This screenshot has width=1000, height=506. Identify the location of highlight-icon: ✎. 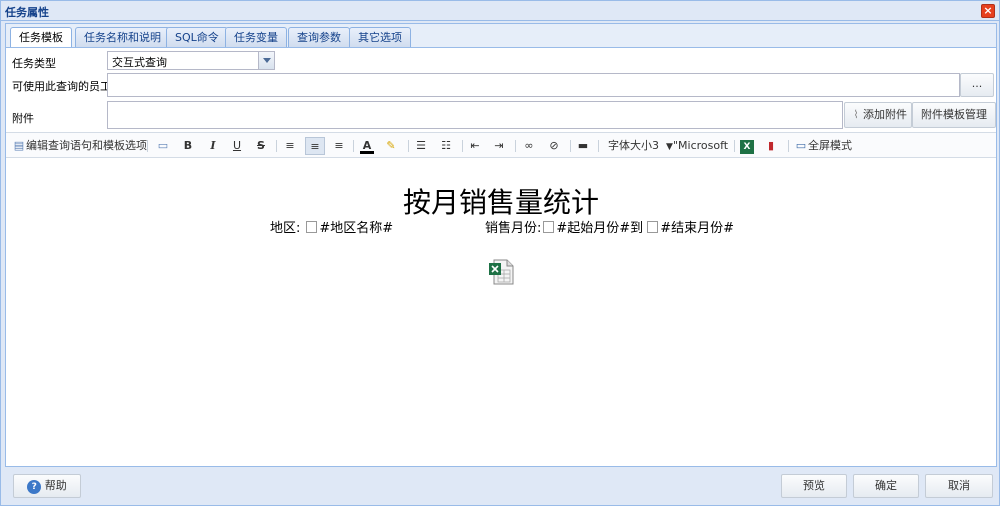
(391, 145).